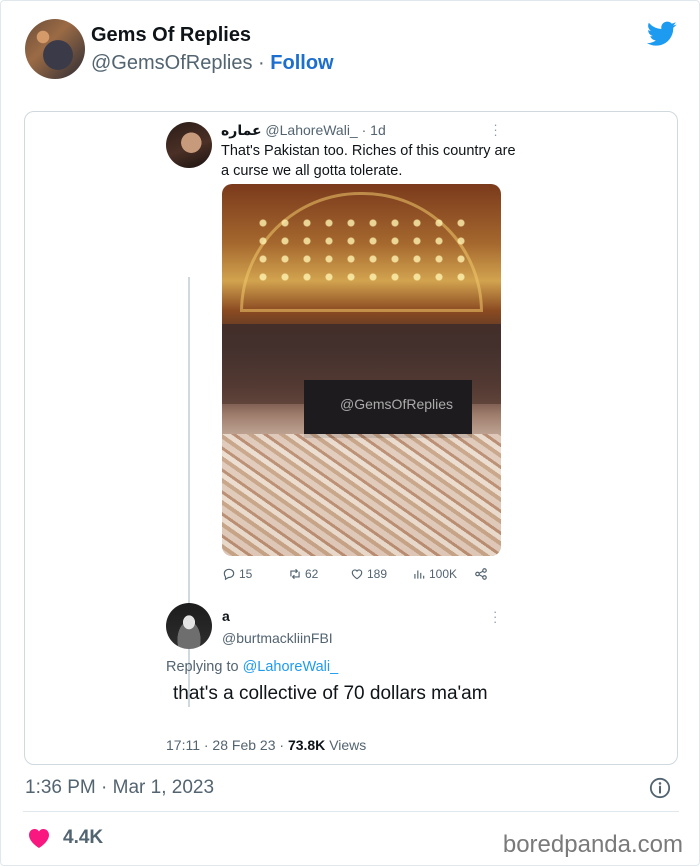 The image size is (700, 866). I want to click on share, so click(481, 574).